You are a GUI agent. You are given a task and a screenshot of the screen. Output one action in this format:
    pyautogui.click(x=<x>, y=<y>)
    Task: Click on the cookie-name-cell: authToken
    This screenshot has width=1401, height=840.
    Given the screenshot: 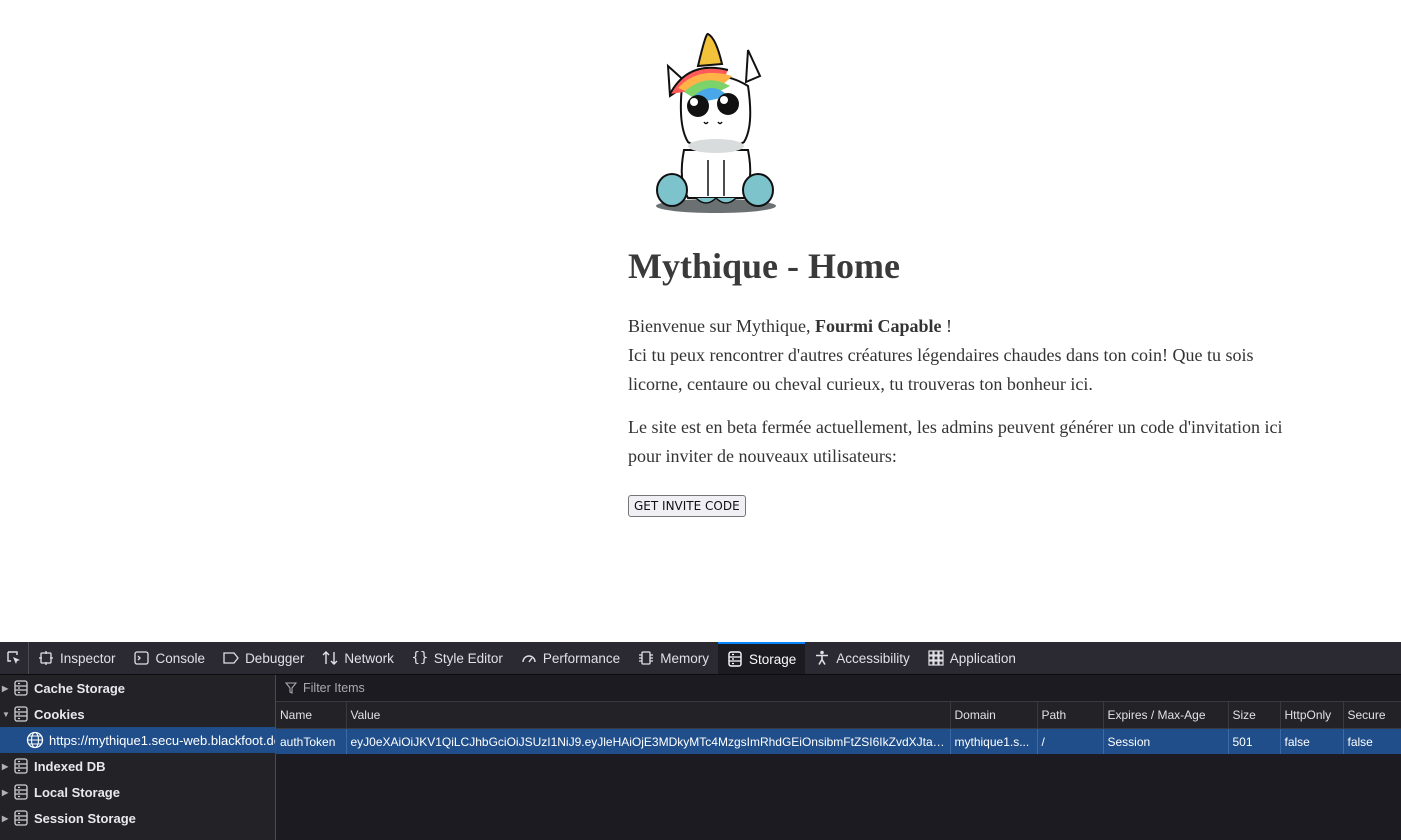 What is the action you would take?
    pyautogui.click(x=311, y=741)
    